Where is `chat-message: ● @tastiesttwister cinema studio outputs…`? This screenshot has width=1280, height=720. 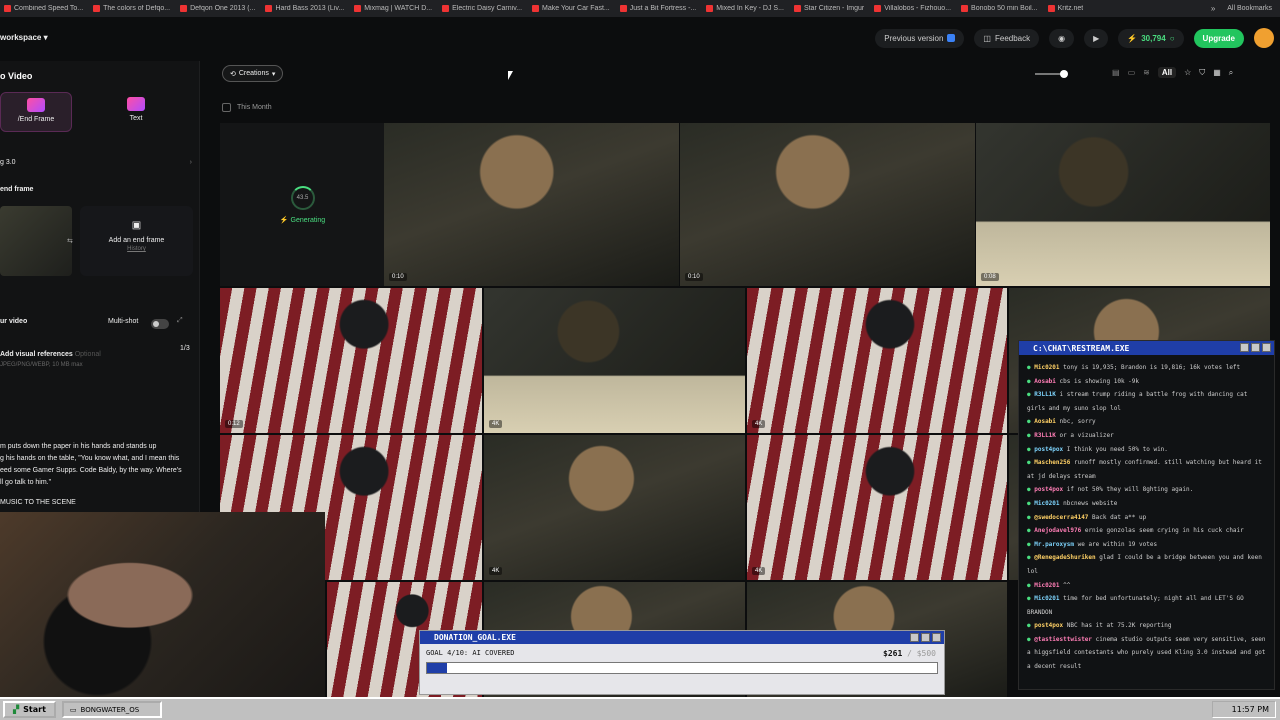
chat-message: ● @tastiesttwister cinema studio outputs… is located at coordinates (1146, 653).